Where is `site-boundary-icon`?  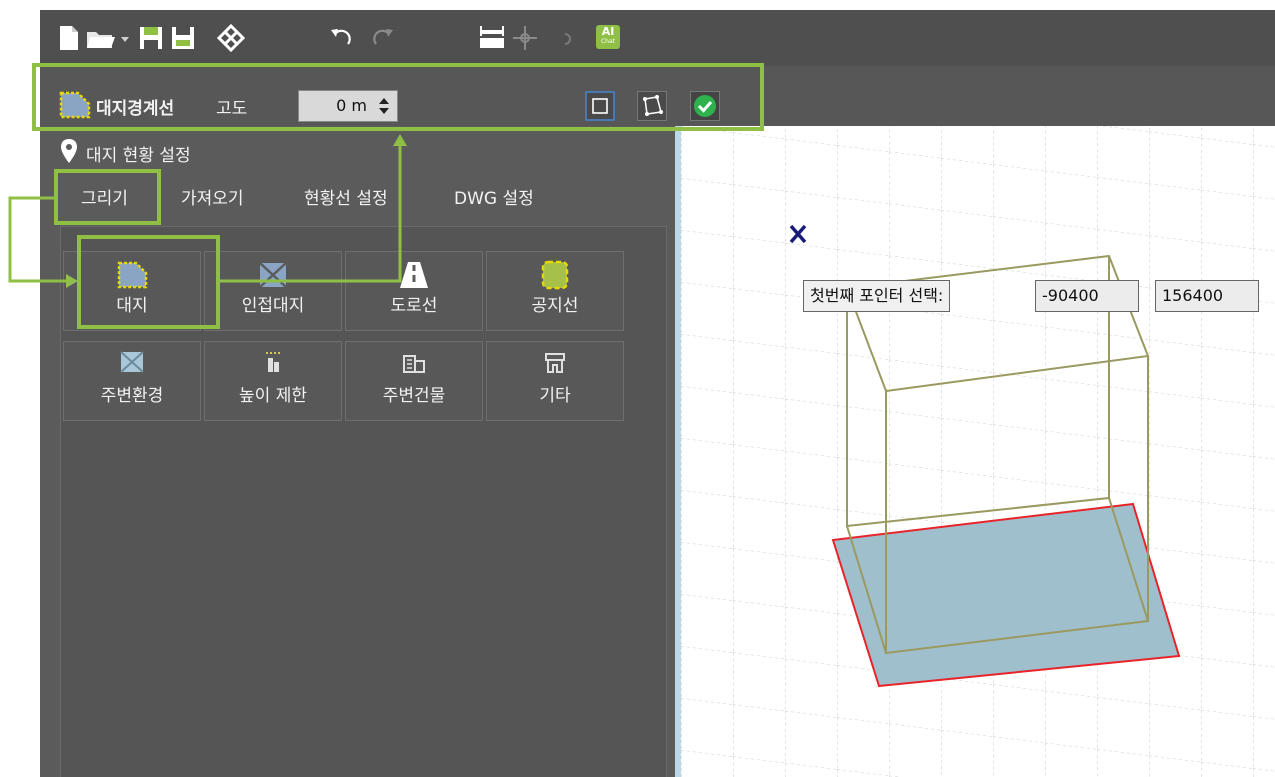
site-boundary-icon is located at coordinates (75, 105).